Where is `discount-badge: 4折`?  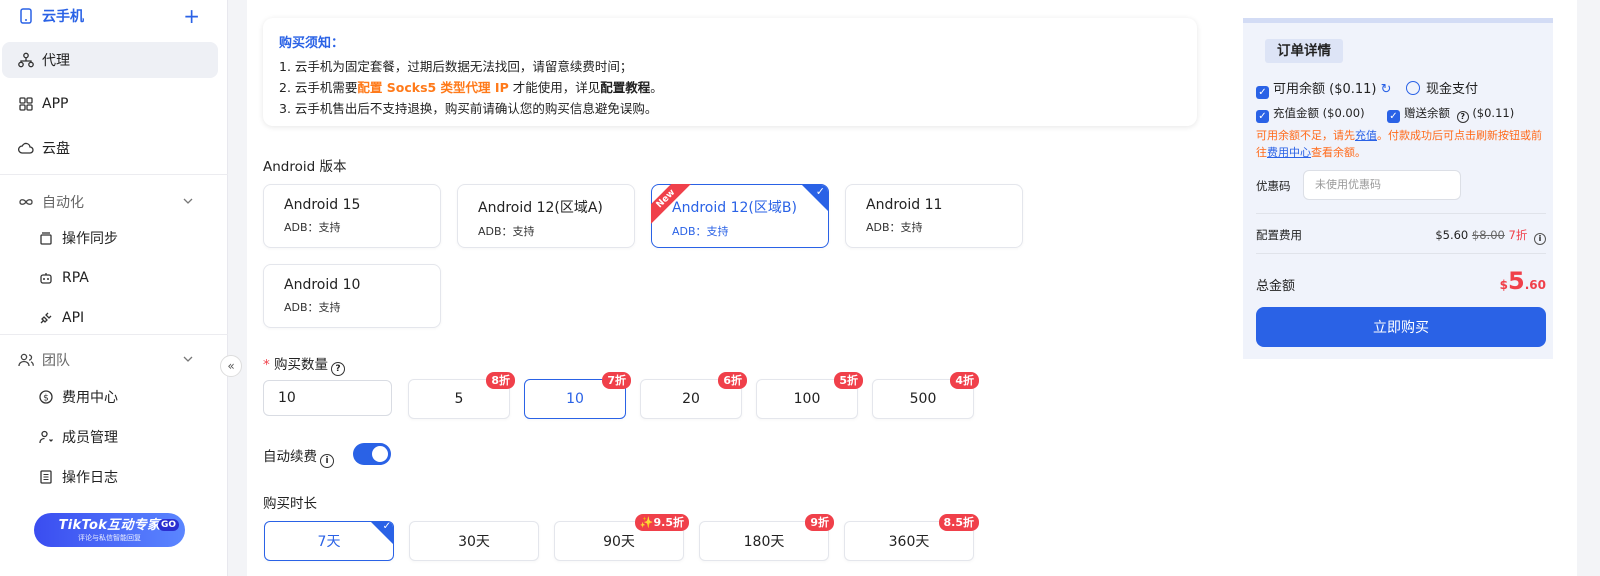 discount-badge: 4折 is located at coordinates (964, 380).